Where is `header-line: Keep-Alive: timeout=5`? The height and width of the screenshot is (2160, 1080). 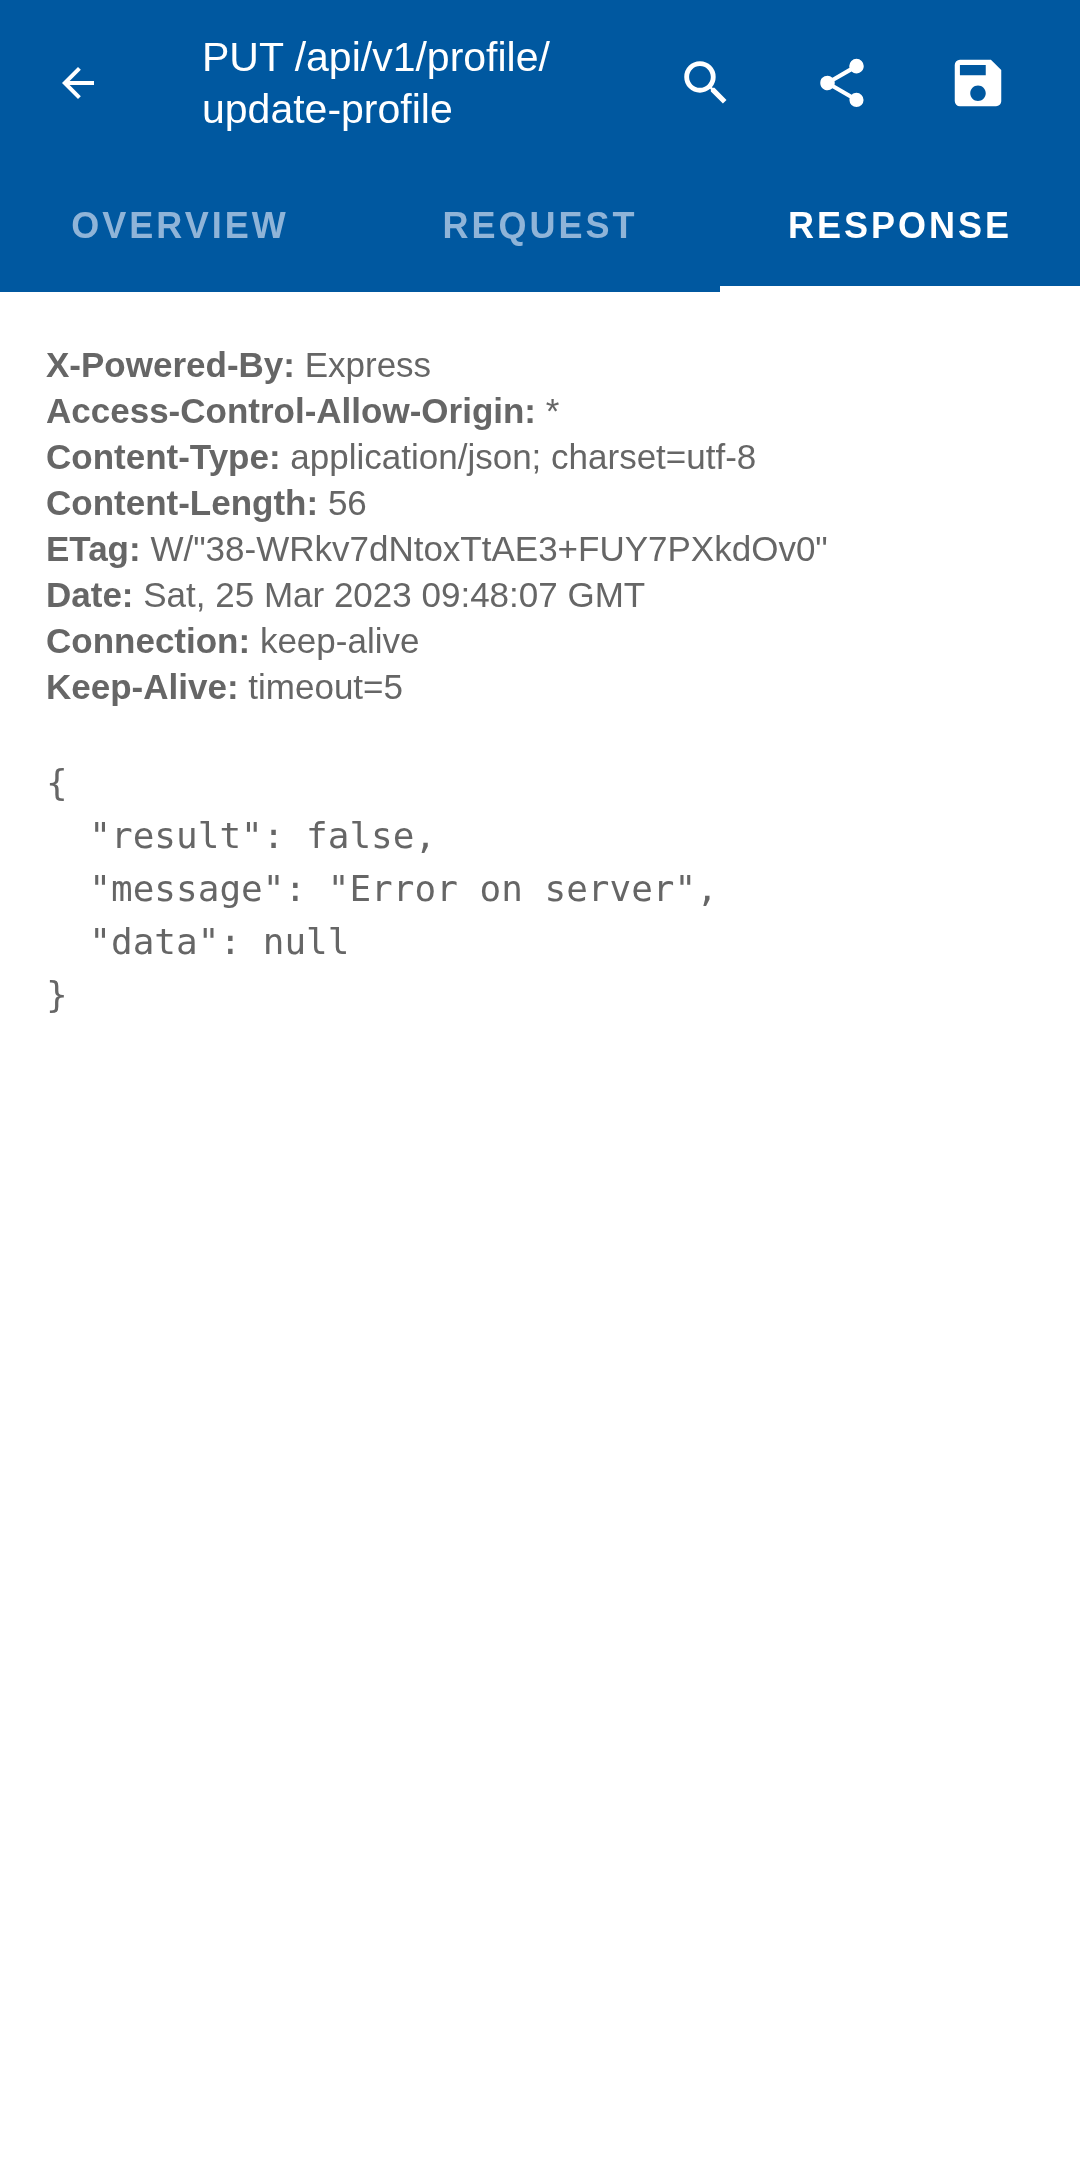 header-line: Keep-Alive: timeout=5 is located at coordinates (225, 687).